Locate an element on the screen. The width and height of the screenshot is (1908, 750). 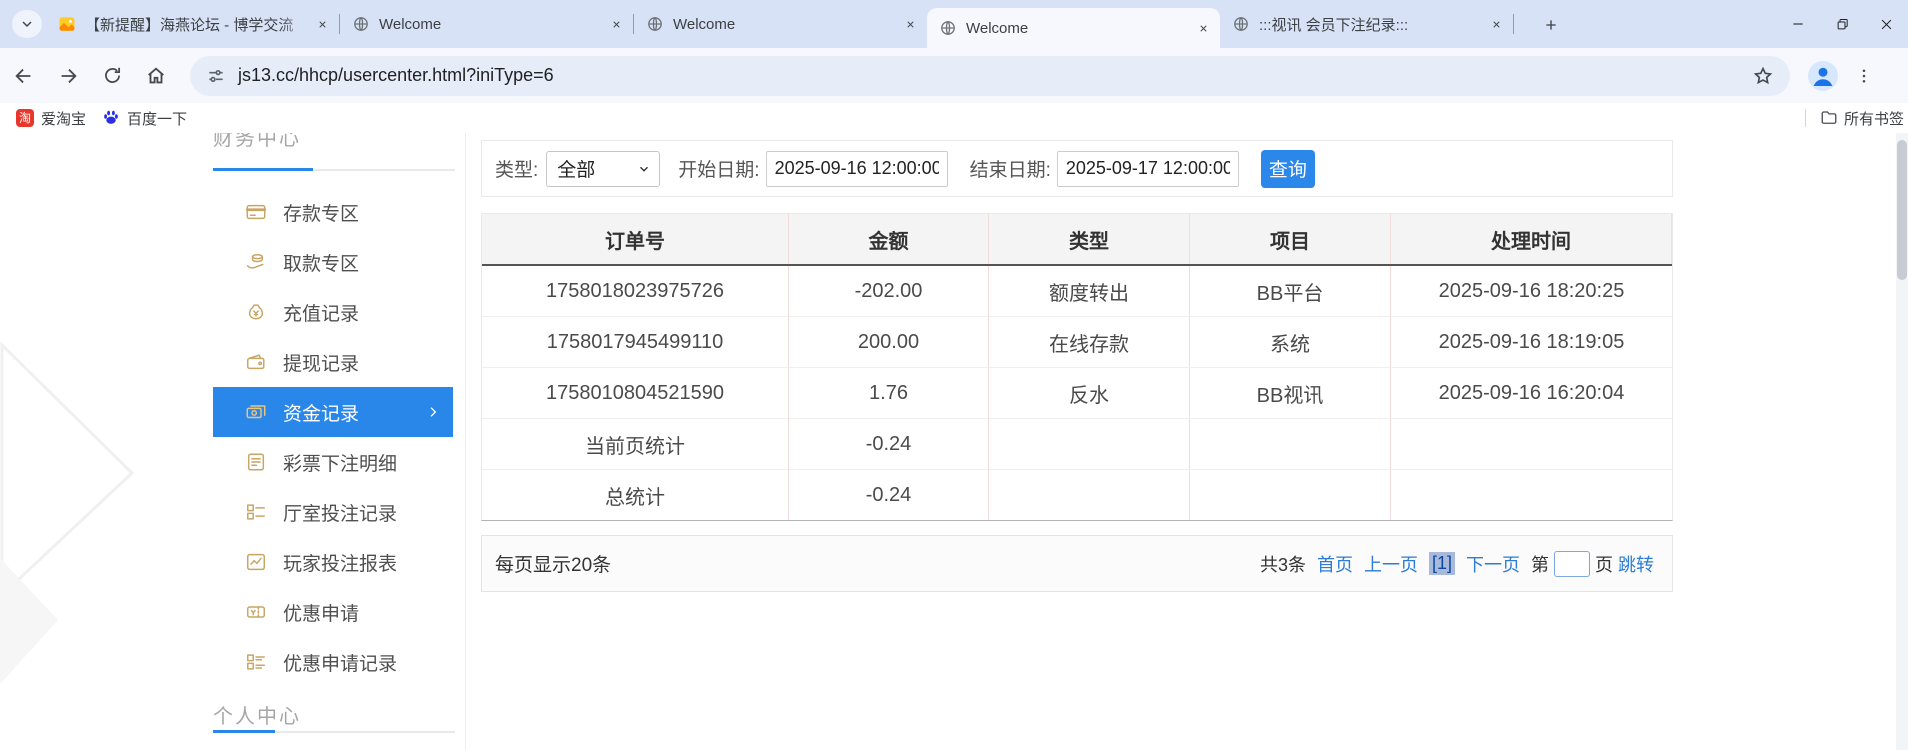
bookmark-item-1: 淘爱淘宝 is located at coordinates (51, 118).